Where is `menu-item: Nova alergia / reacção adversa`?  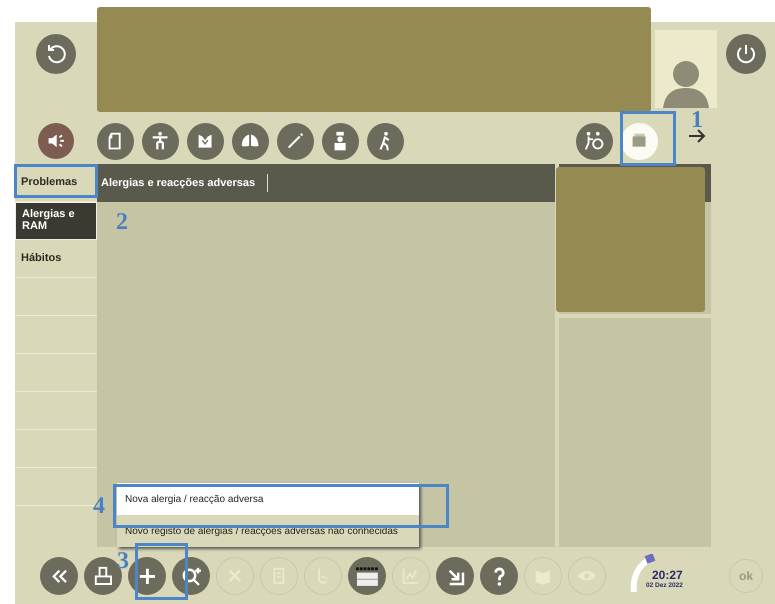
menu-item: Nova alergia / reacção adversa is located at coordinates (268, 499).